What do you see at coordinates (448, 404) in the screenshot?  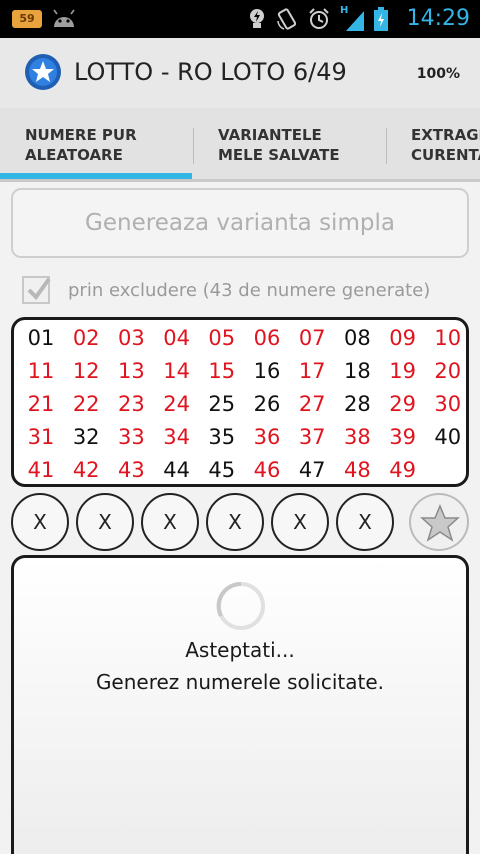 I see `lotto-number: 30` at bounding box center [448, 404].